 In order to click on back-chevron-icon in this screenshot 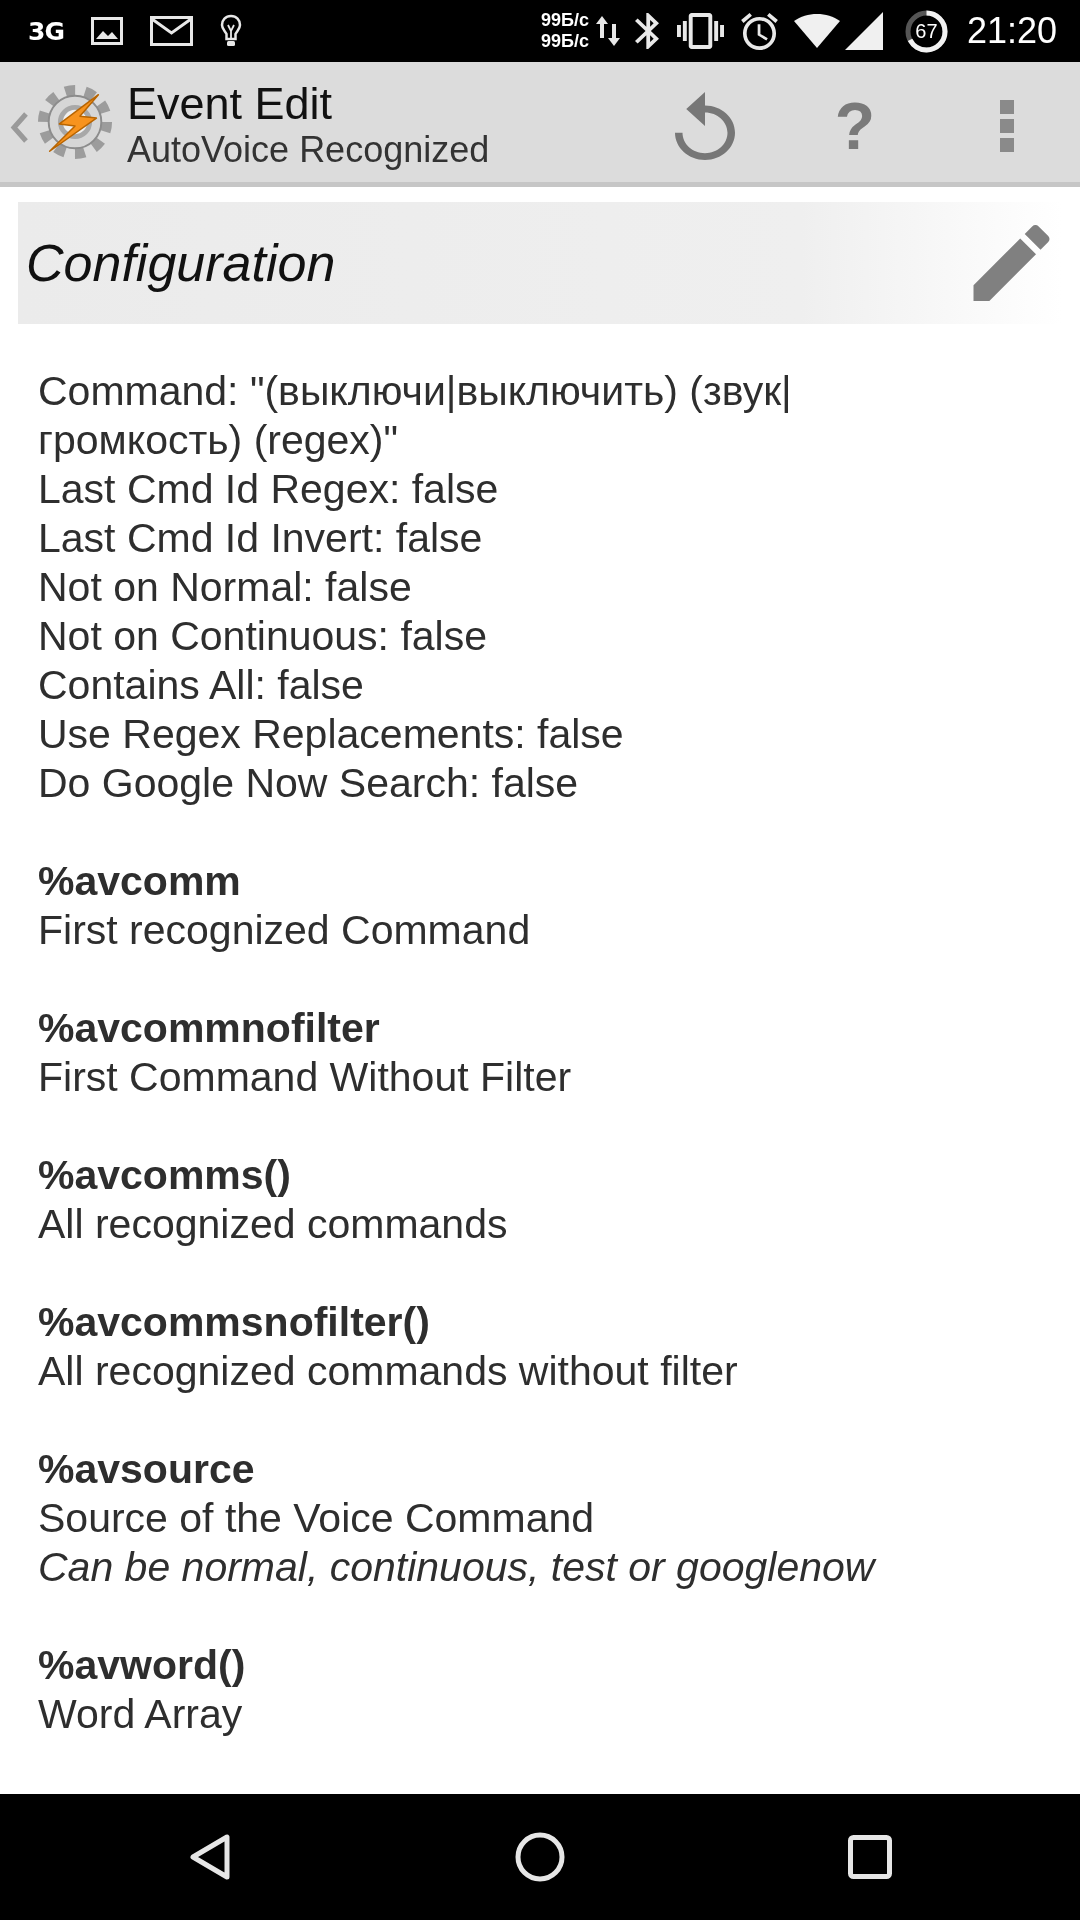, I will do `click(19, 127)`.